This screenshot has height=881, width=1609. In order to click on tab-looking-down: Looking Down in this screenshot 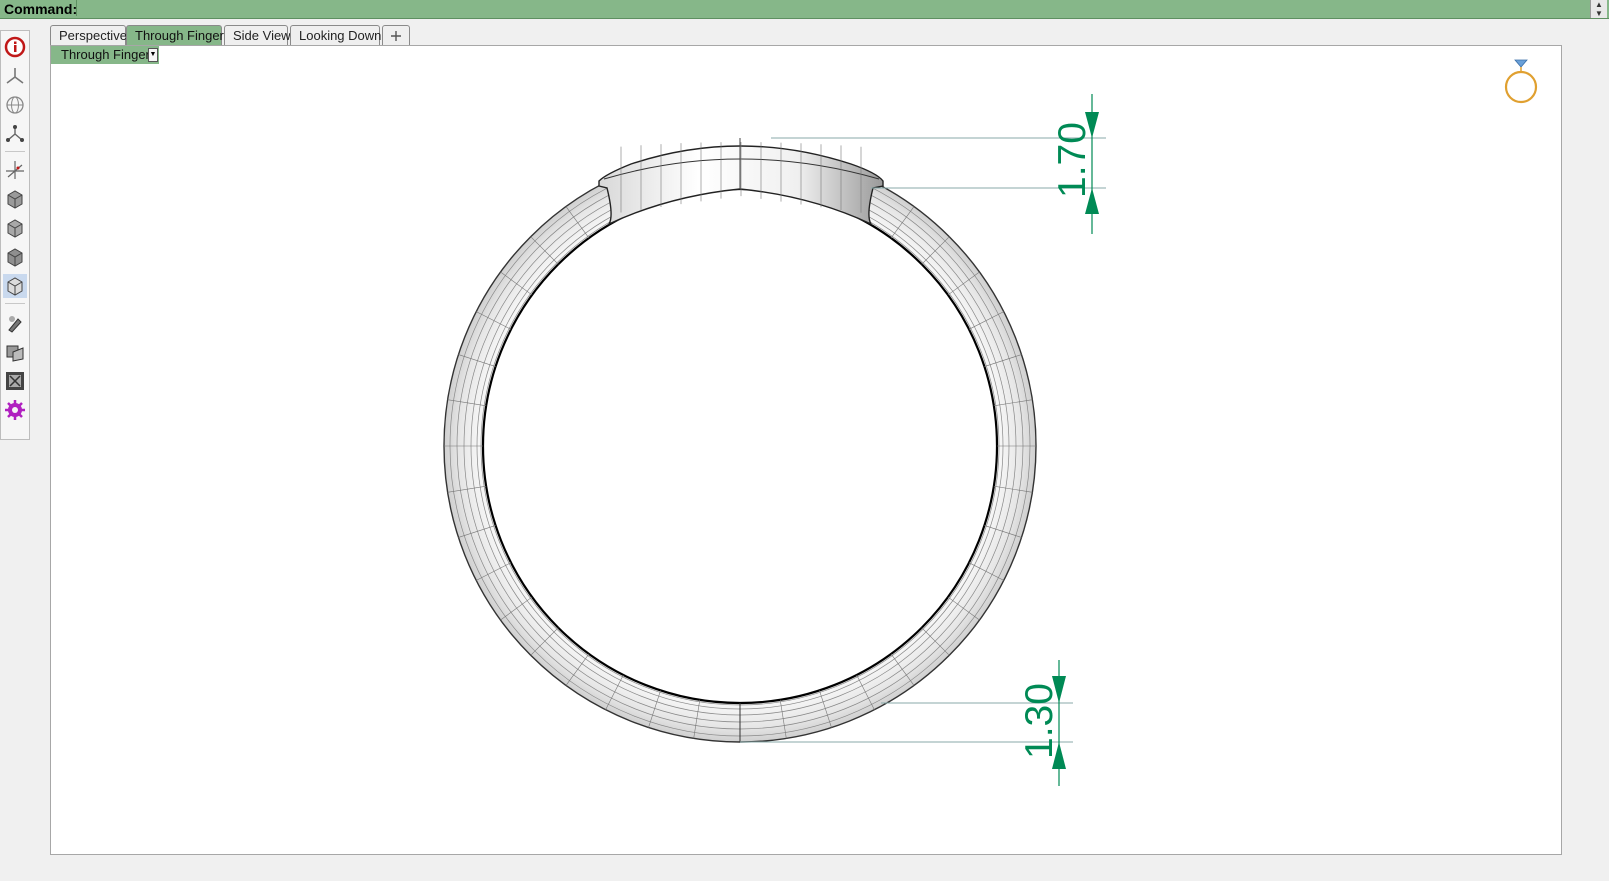, I will do `click(335, 35)`.